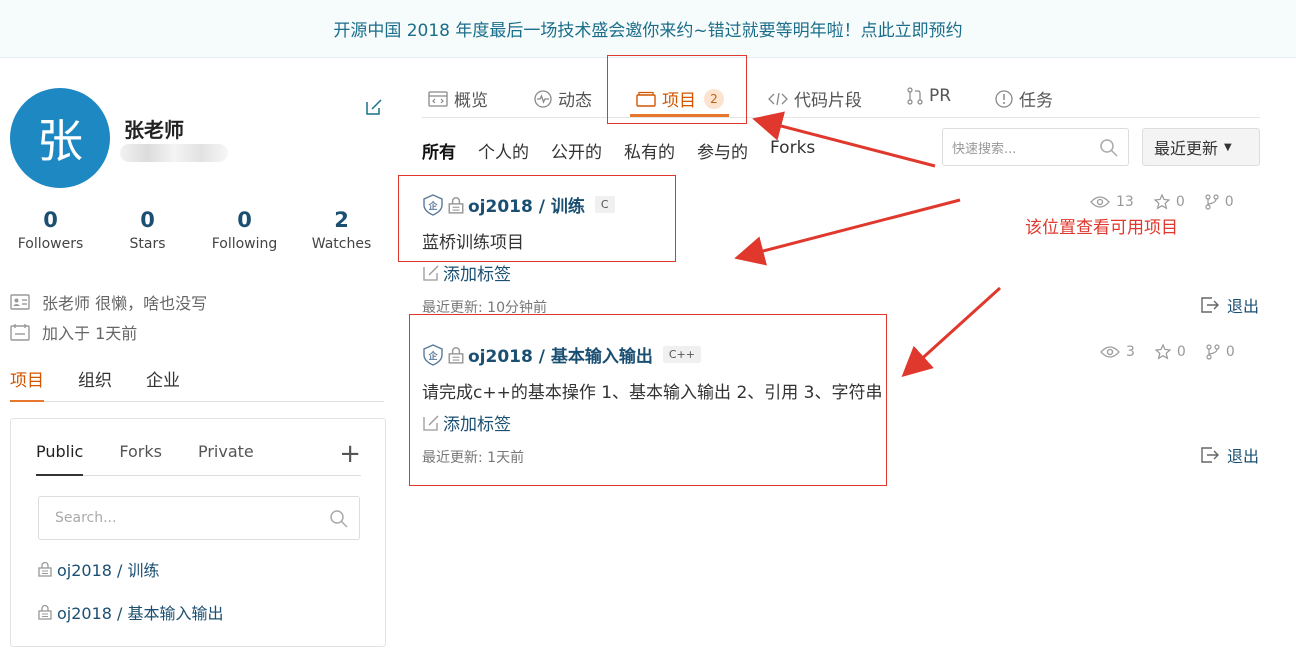  I want to click on filter-all: 所有, so click(439, 150).